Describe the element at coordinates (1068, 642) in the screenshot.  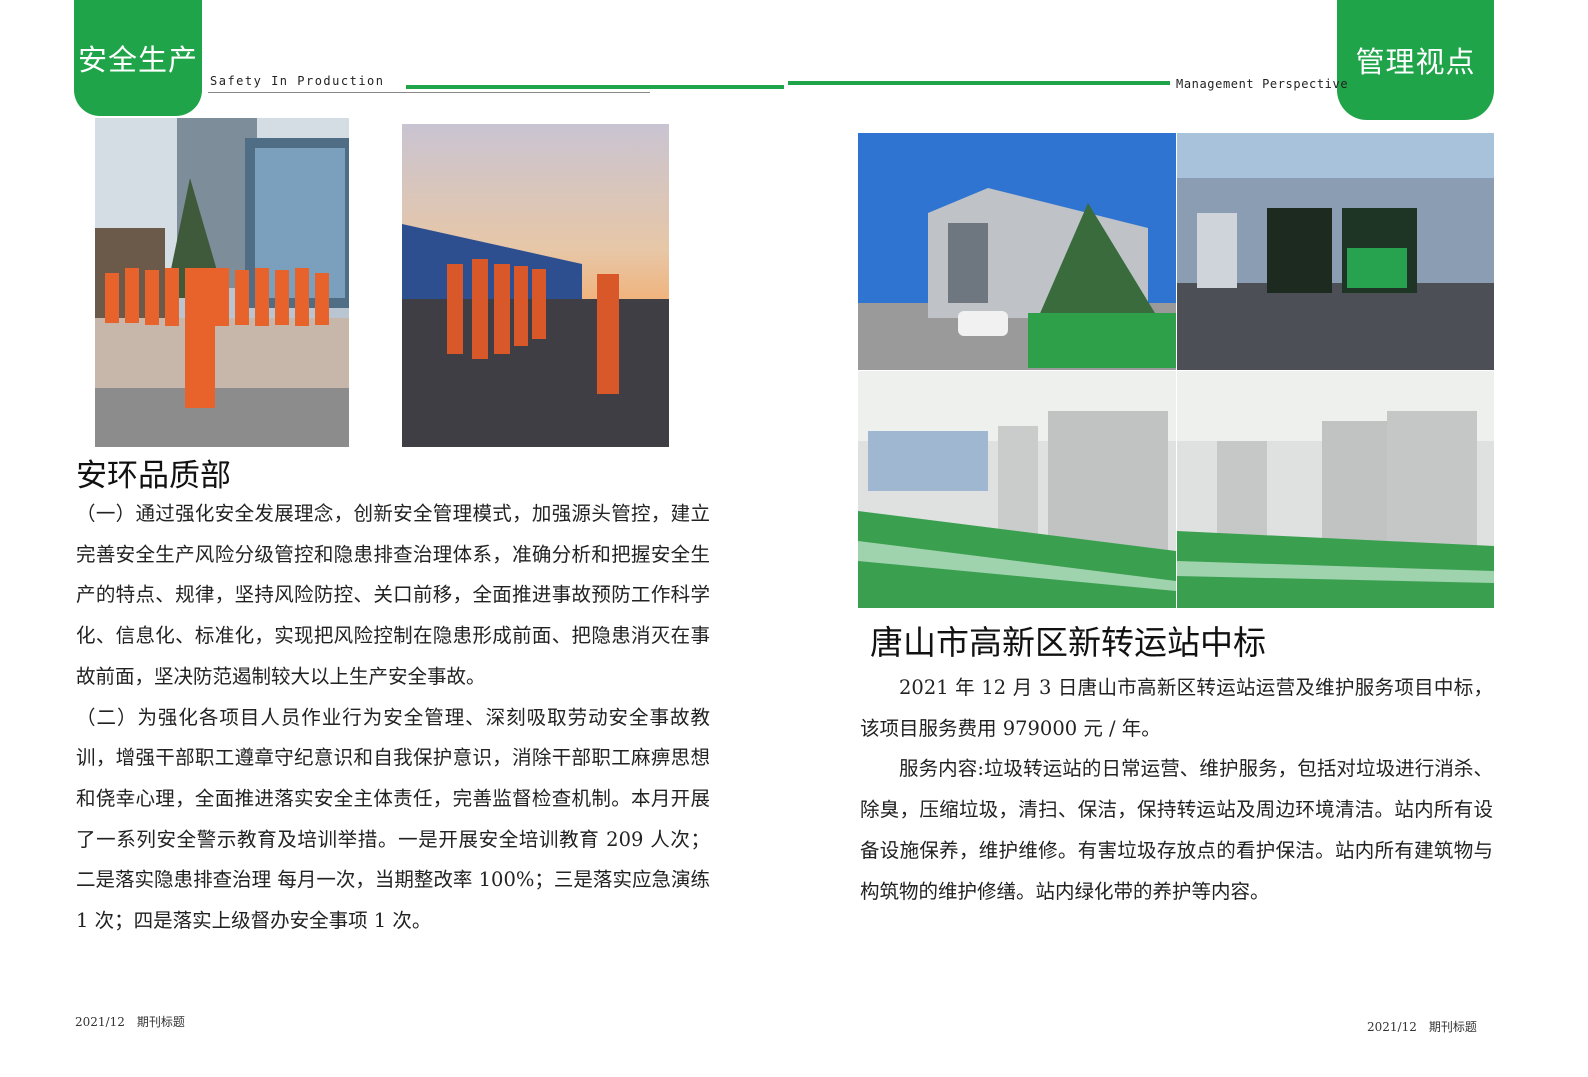
I see `section-heading: 唐山市高新区新转运站中标` at that location.